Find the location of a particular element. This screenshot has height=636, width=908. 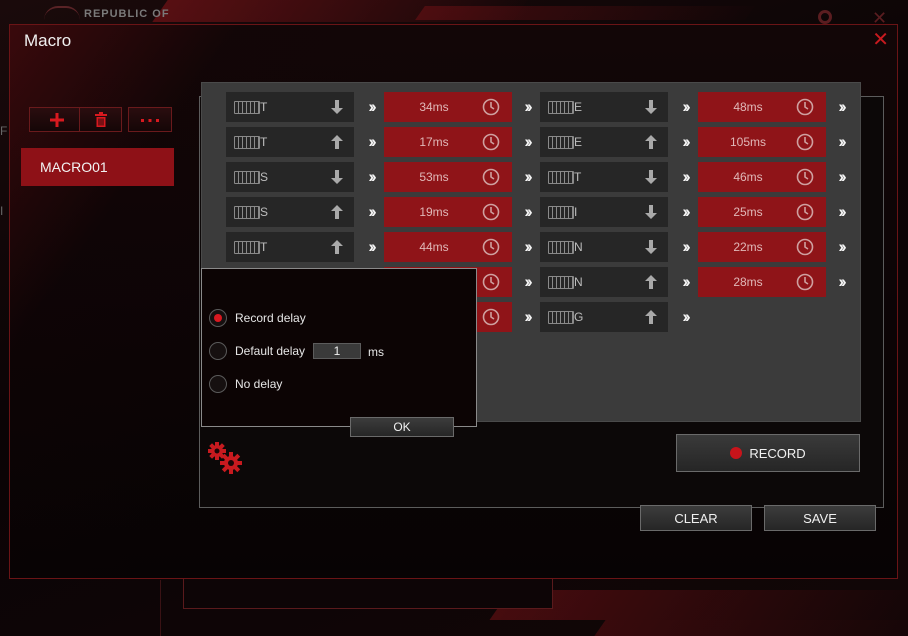

delay-event: 44ms is located at coordinates (448, 247).